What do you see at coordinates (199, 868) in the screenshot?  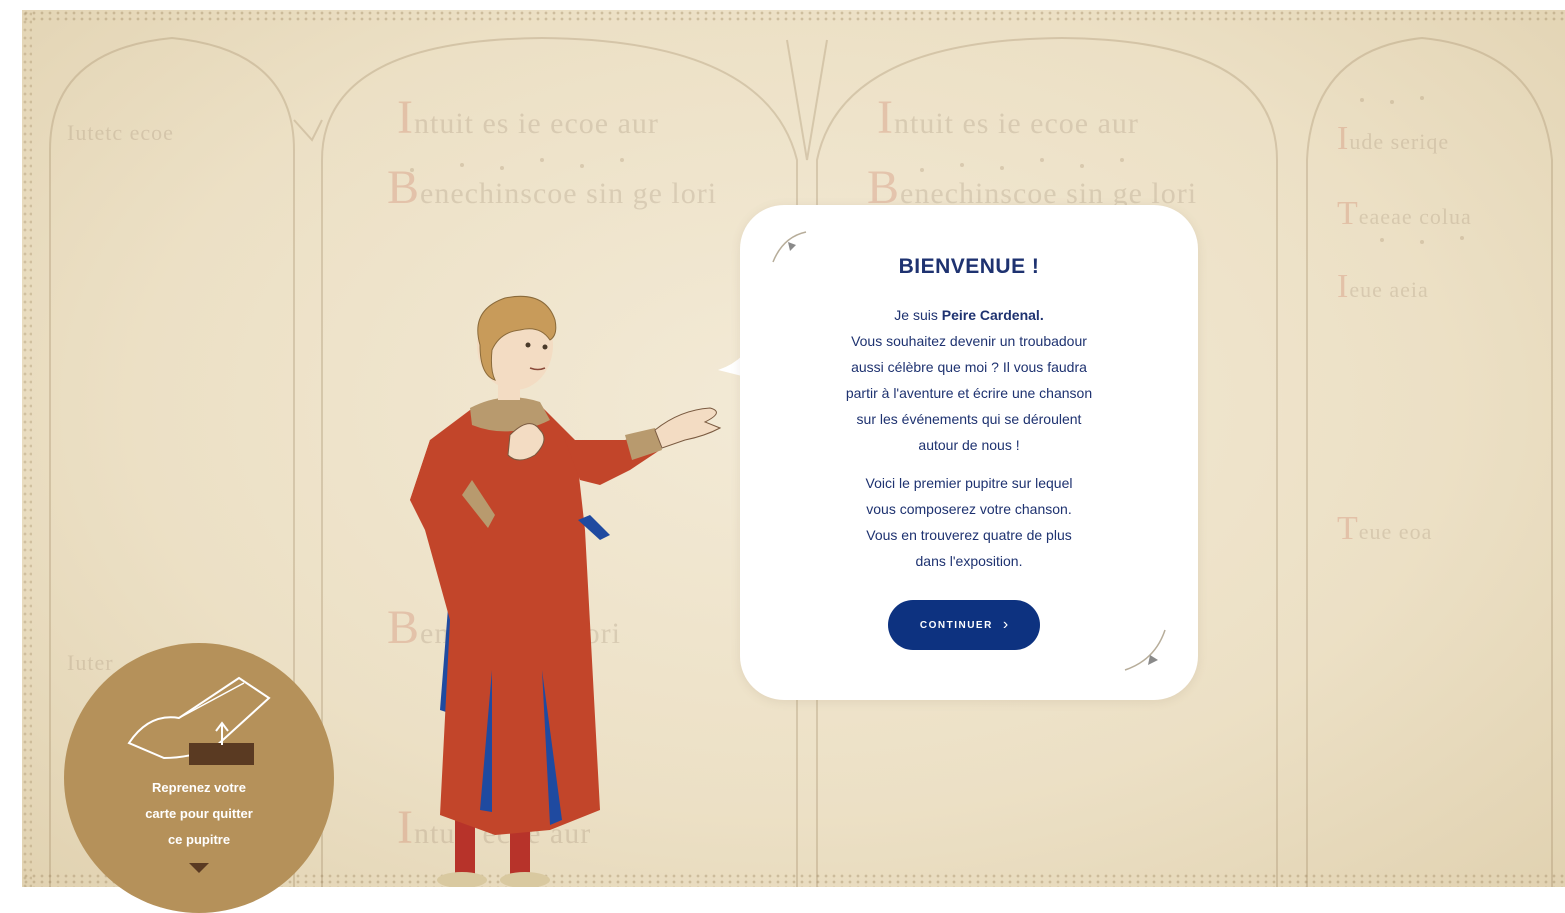 I see `arrow-down-icon` at bounding box center [199, 868].